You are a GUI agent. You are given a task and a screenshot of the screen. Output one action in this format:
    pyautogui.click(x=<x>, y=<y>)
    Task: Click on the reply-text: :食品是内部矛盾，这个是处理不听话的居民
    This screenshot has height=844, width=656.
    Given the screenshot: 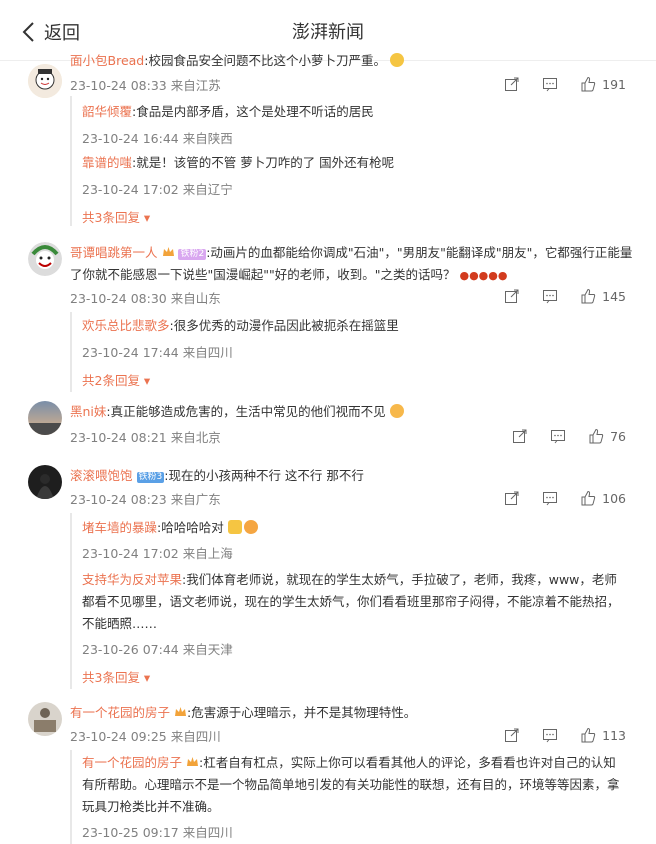 What is the action you would take?
    pyautogui.click(x=253, y=111)
    